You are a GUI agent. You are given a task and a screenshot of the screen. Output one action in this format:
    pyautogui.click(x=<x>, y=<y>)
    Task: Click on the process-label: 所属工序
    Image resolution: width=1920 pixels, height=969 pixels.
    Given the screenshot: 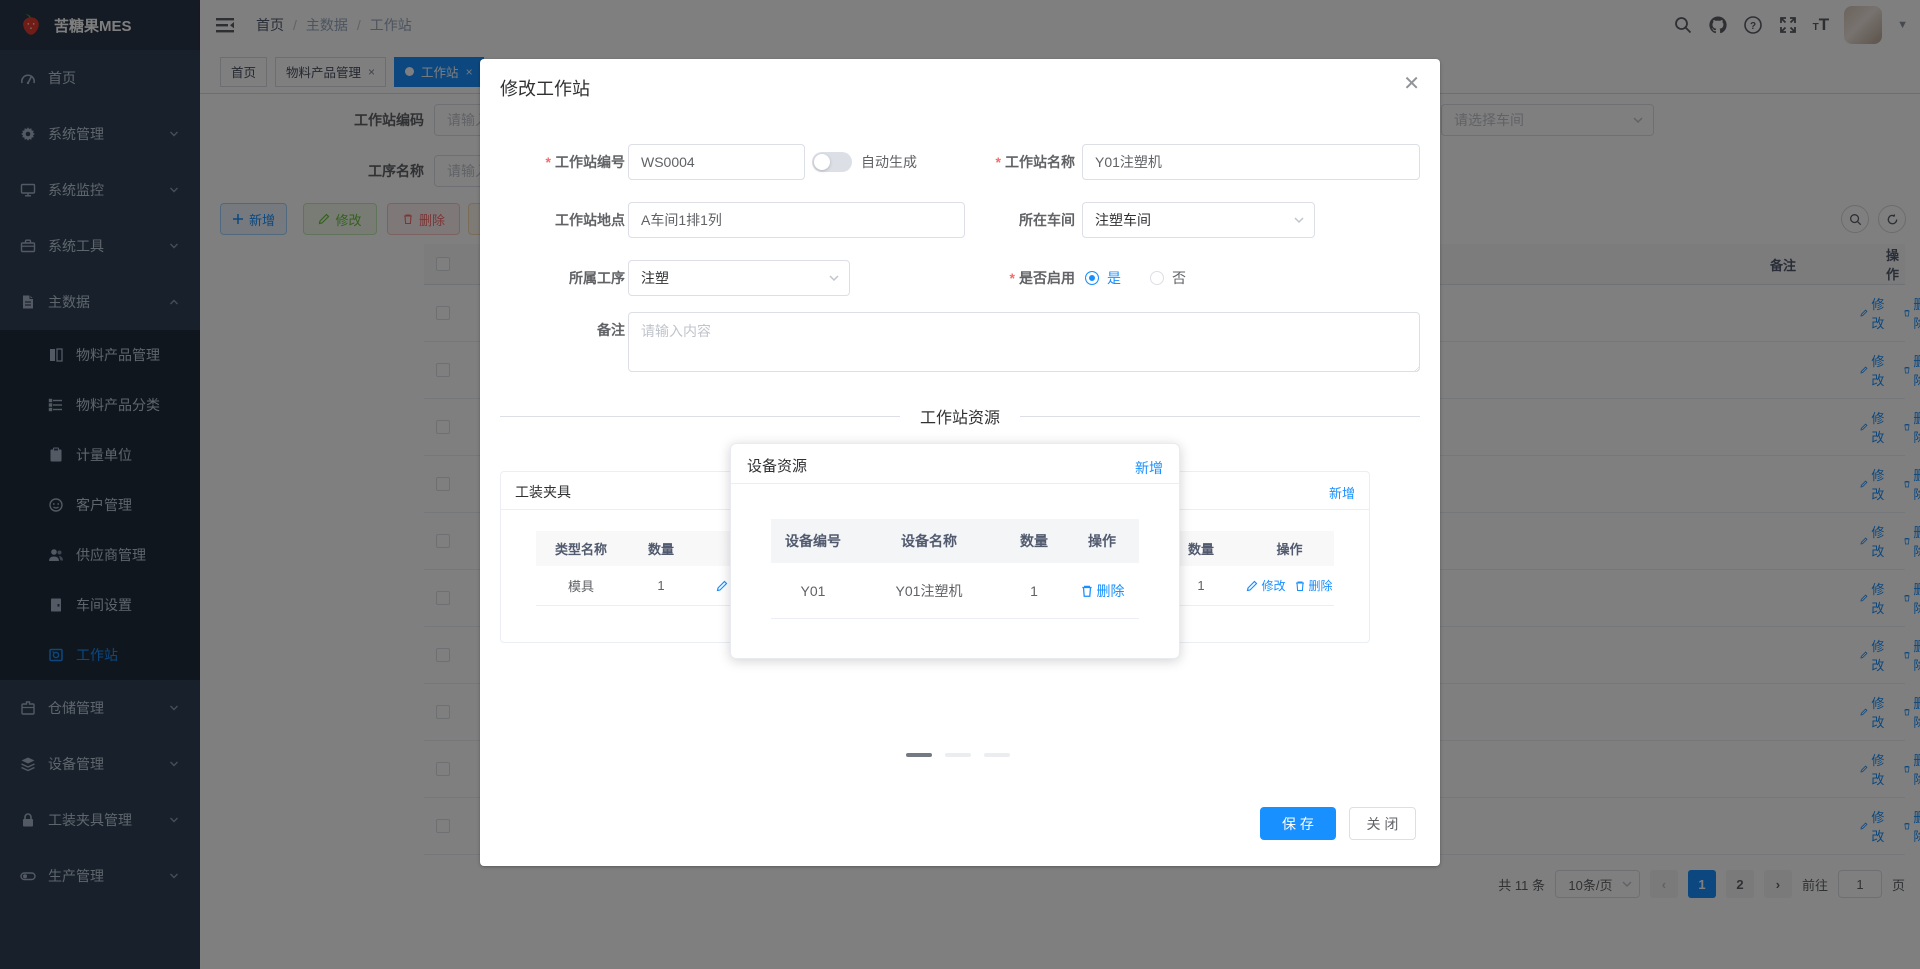 What is the action you would take?
    pyautogui.click(x=597, y=278)
    